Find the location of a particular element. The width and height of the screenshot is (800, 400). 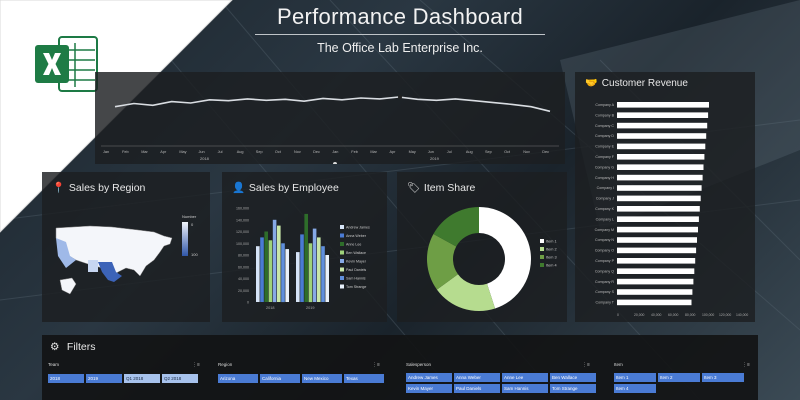

alaska-region is located at coordinates (68, 286).